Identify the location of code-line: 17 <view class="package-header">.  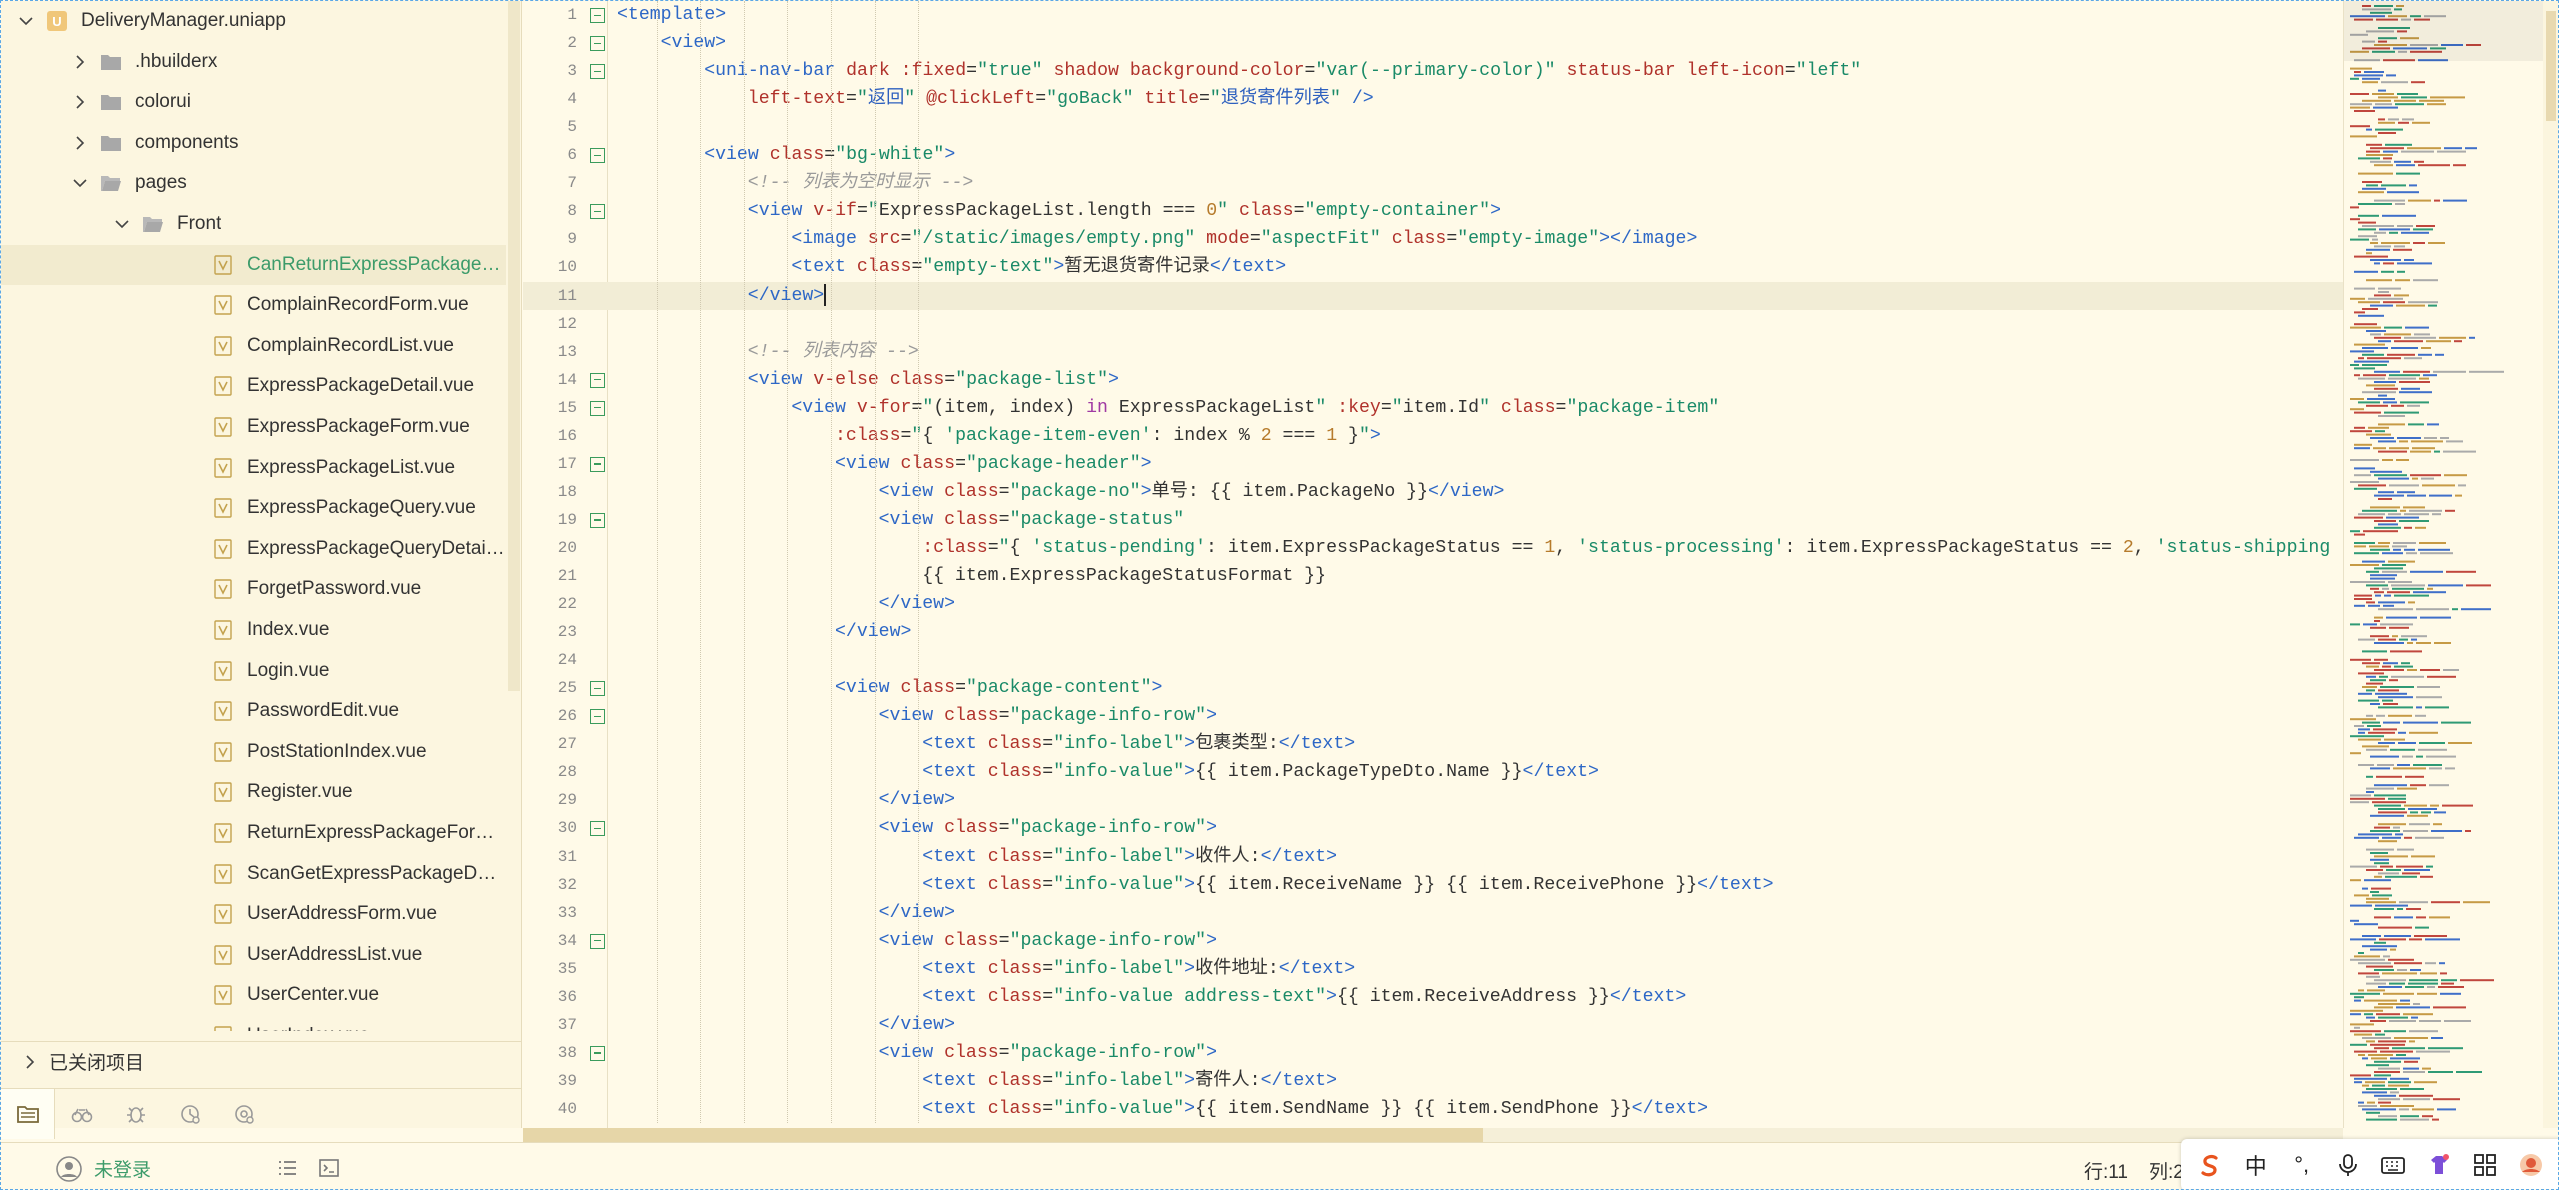
(1433, 464).